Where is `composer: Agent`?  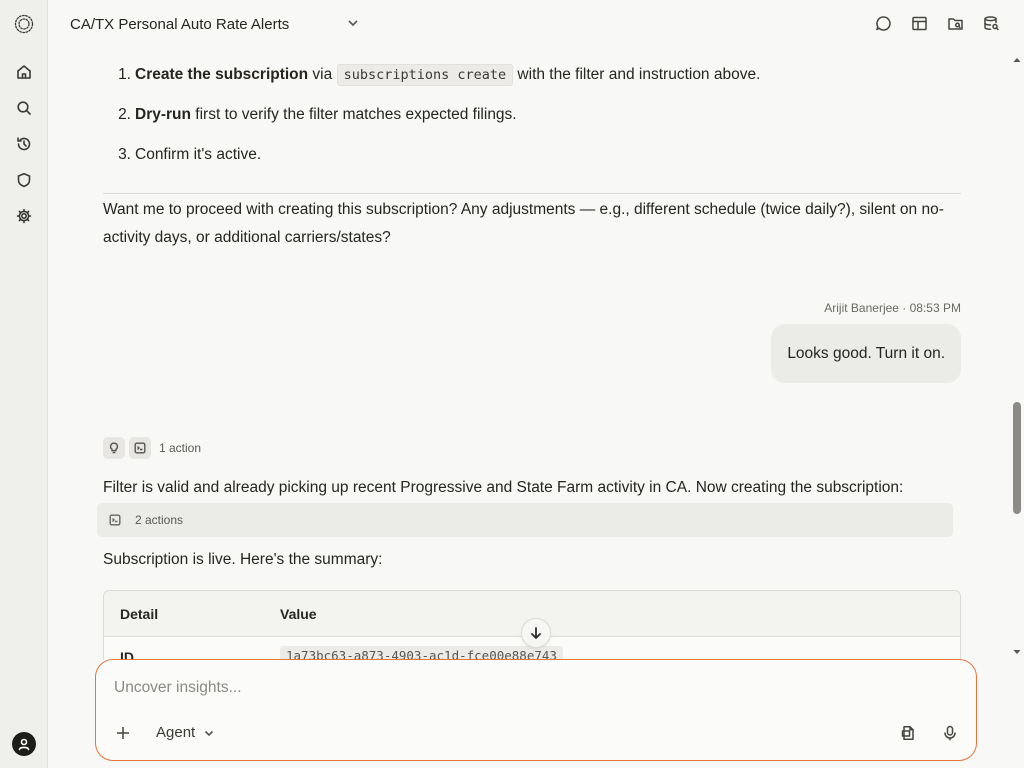 composer: Agent is located at coordinates (536, 710).